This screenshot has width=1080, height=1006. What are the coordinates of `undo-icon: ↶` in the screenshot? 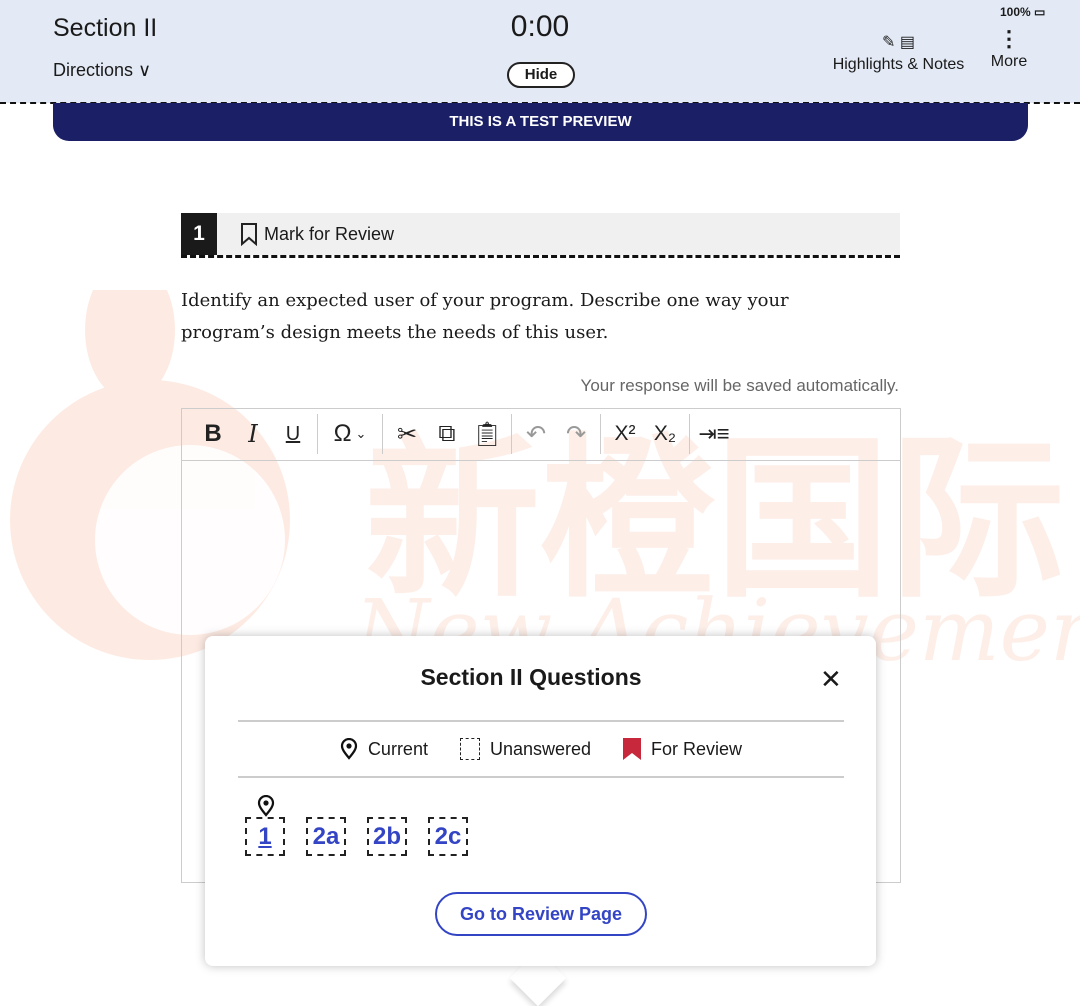 It's located at (536, 434).